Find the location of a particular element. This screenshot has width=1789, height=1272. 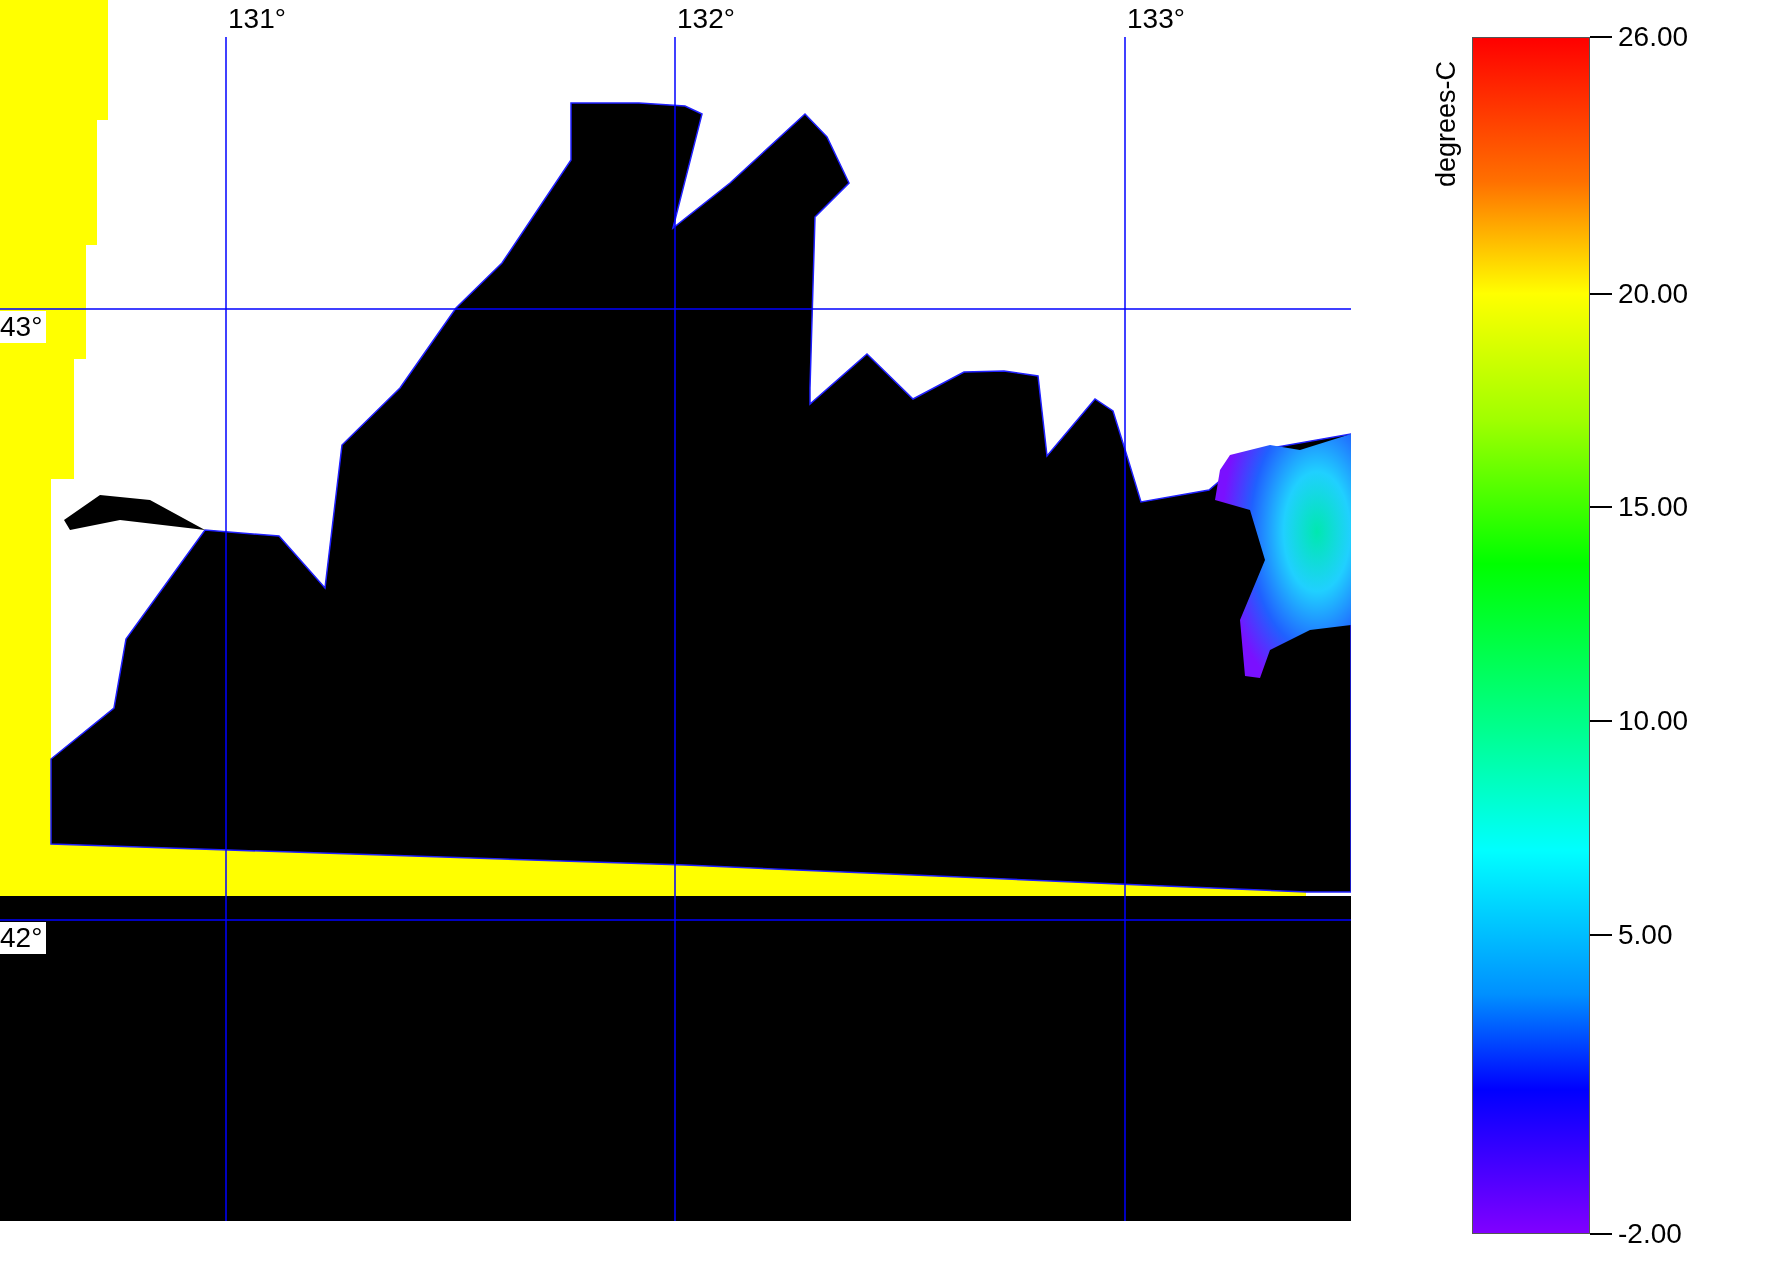

latitude-label: 42° is located at coordinates (23, 938).